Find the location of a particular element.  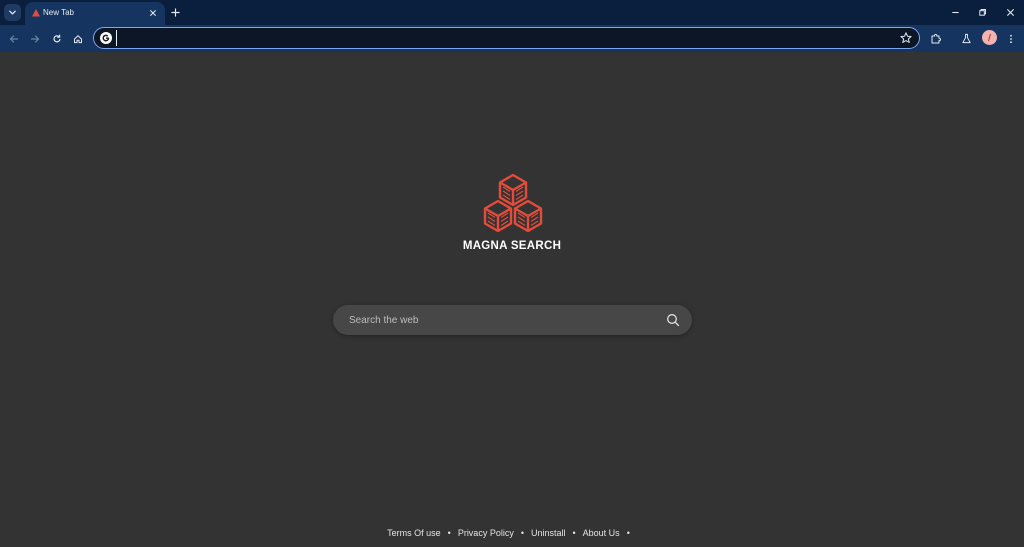

tab-title: New Tab is located at coordinates (58, 12).